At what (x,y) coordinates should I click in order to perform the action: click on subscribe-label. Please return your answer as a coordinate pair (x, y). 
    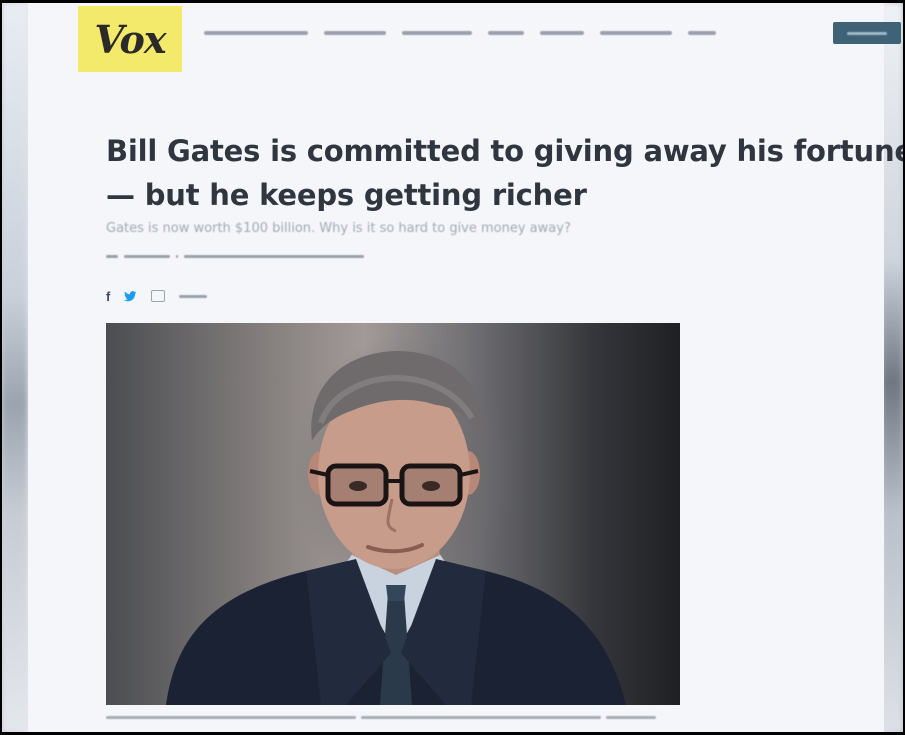
    Looking at the image, I should click on (867, 33).